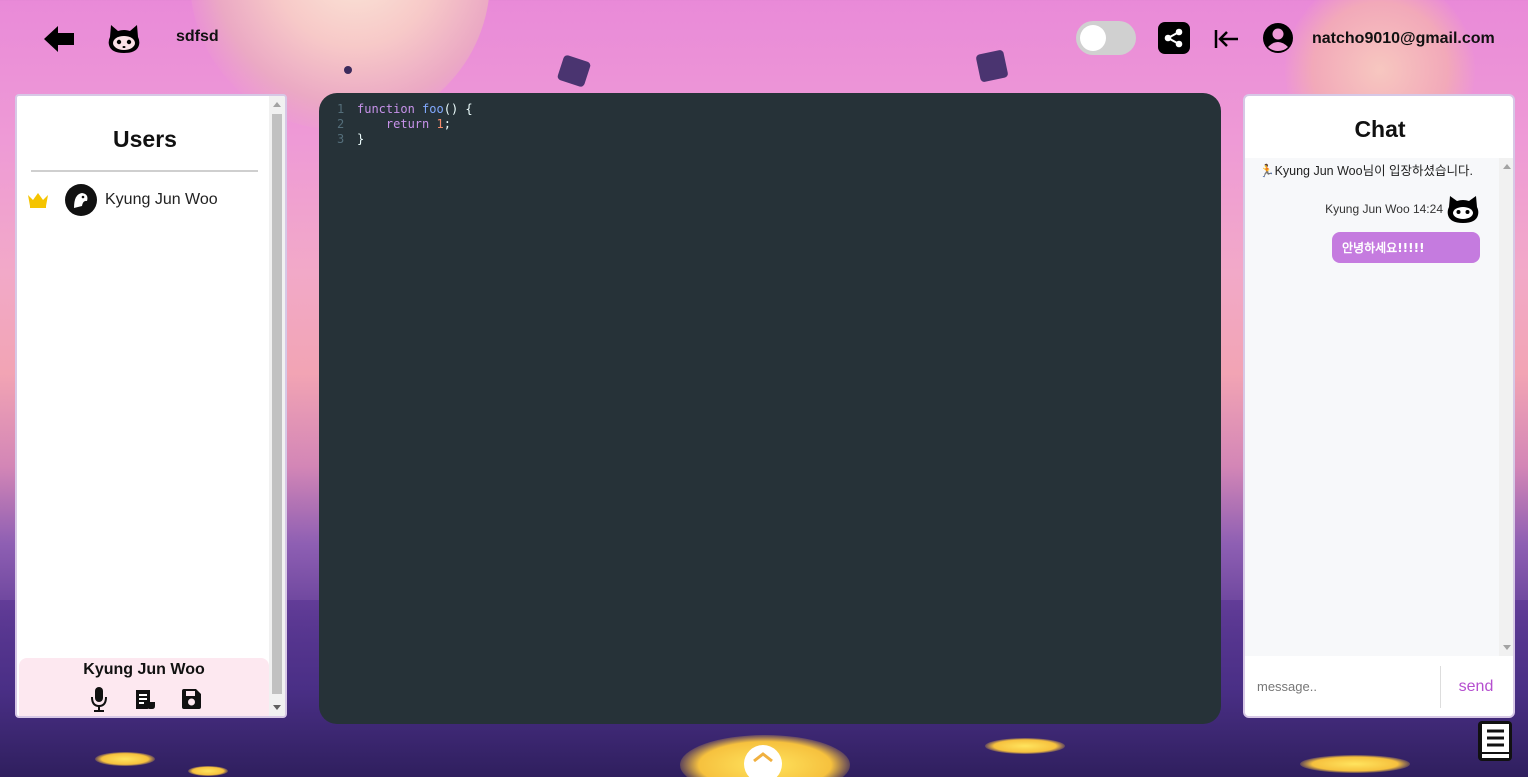 The width and height of the screenshot is (1528, 777). What do you see at coordinates (38, 200) in the screenshot?
I see `crown-icon` at bounding box center [38, 200].